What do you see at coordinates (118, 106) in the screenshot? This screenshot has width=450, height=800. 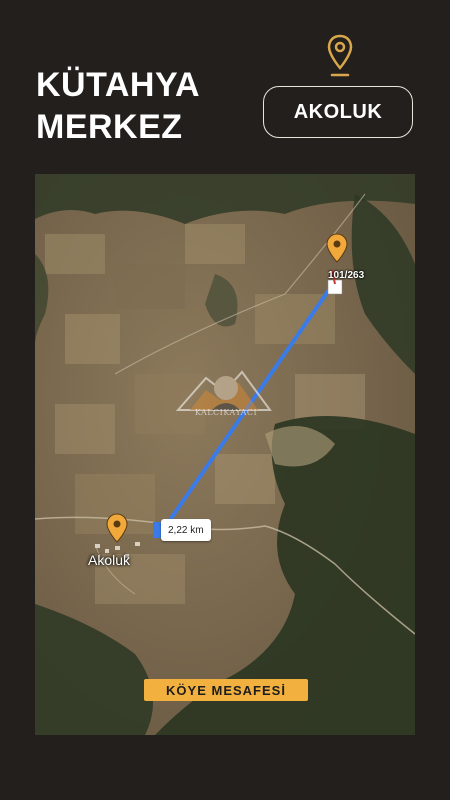 I see `page-title: KÜTAHYA MERKEZ` at bounding box center [118, 106].